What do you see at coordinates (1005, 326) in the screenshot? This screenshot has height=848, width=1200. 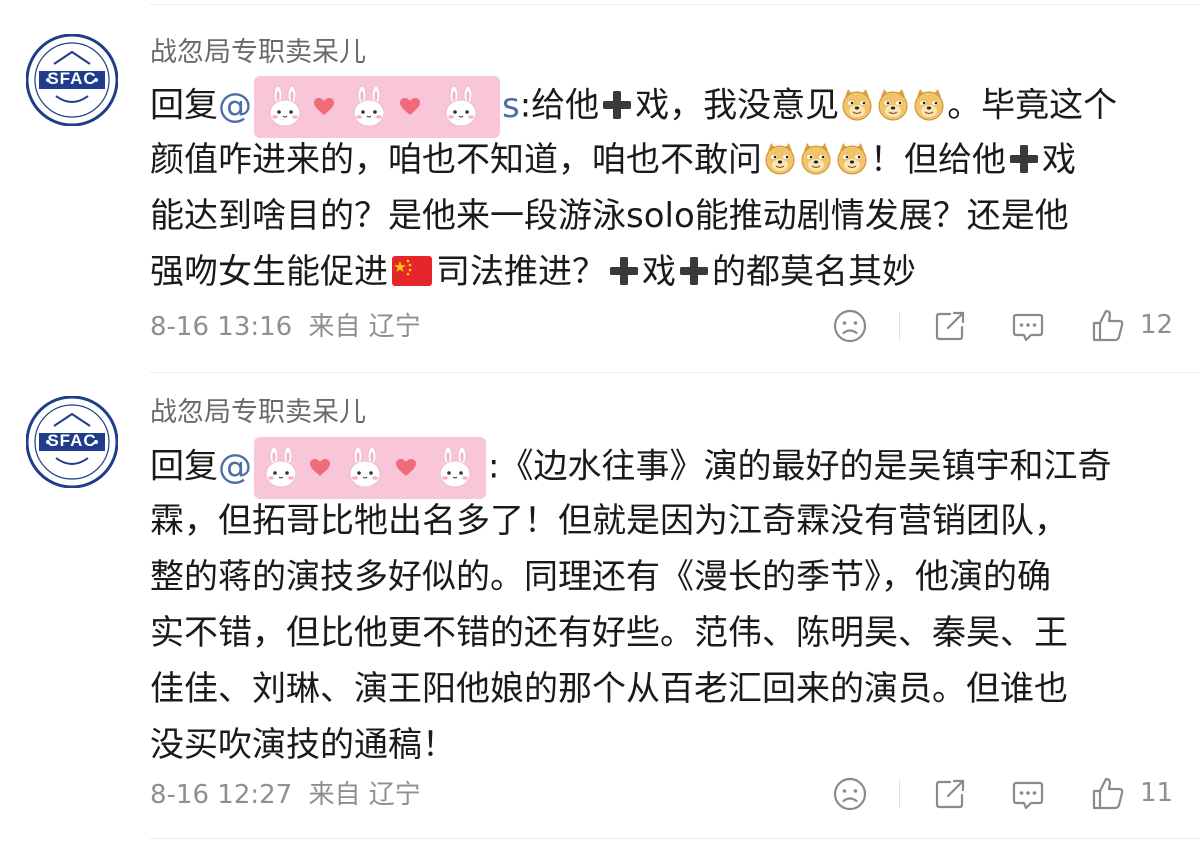 I see `comment-actions: 12` at bounding box center [1005, 326].